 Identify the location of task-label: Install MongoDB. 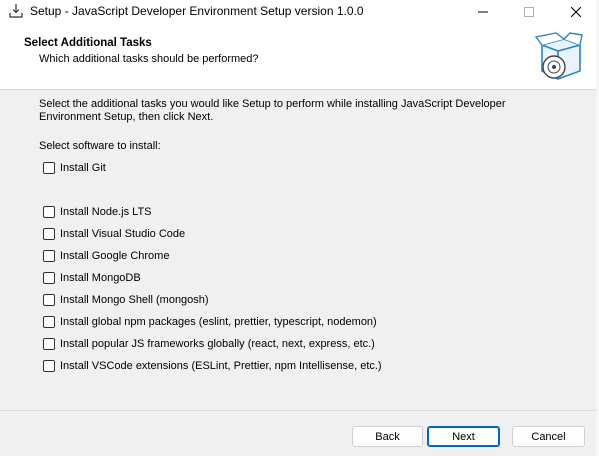
(100, 278).